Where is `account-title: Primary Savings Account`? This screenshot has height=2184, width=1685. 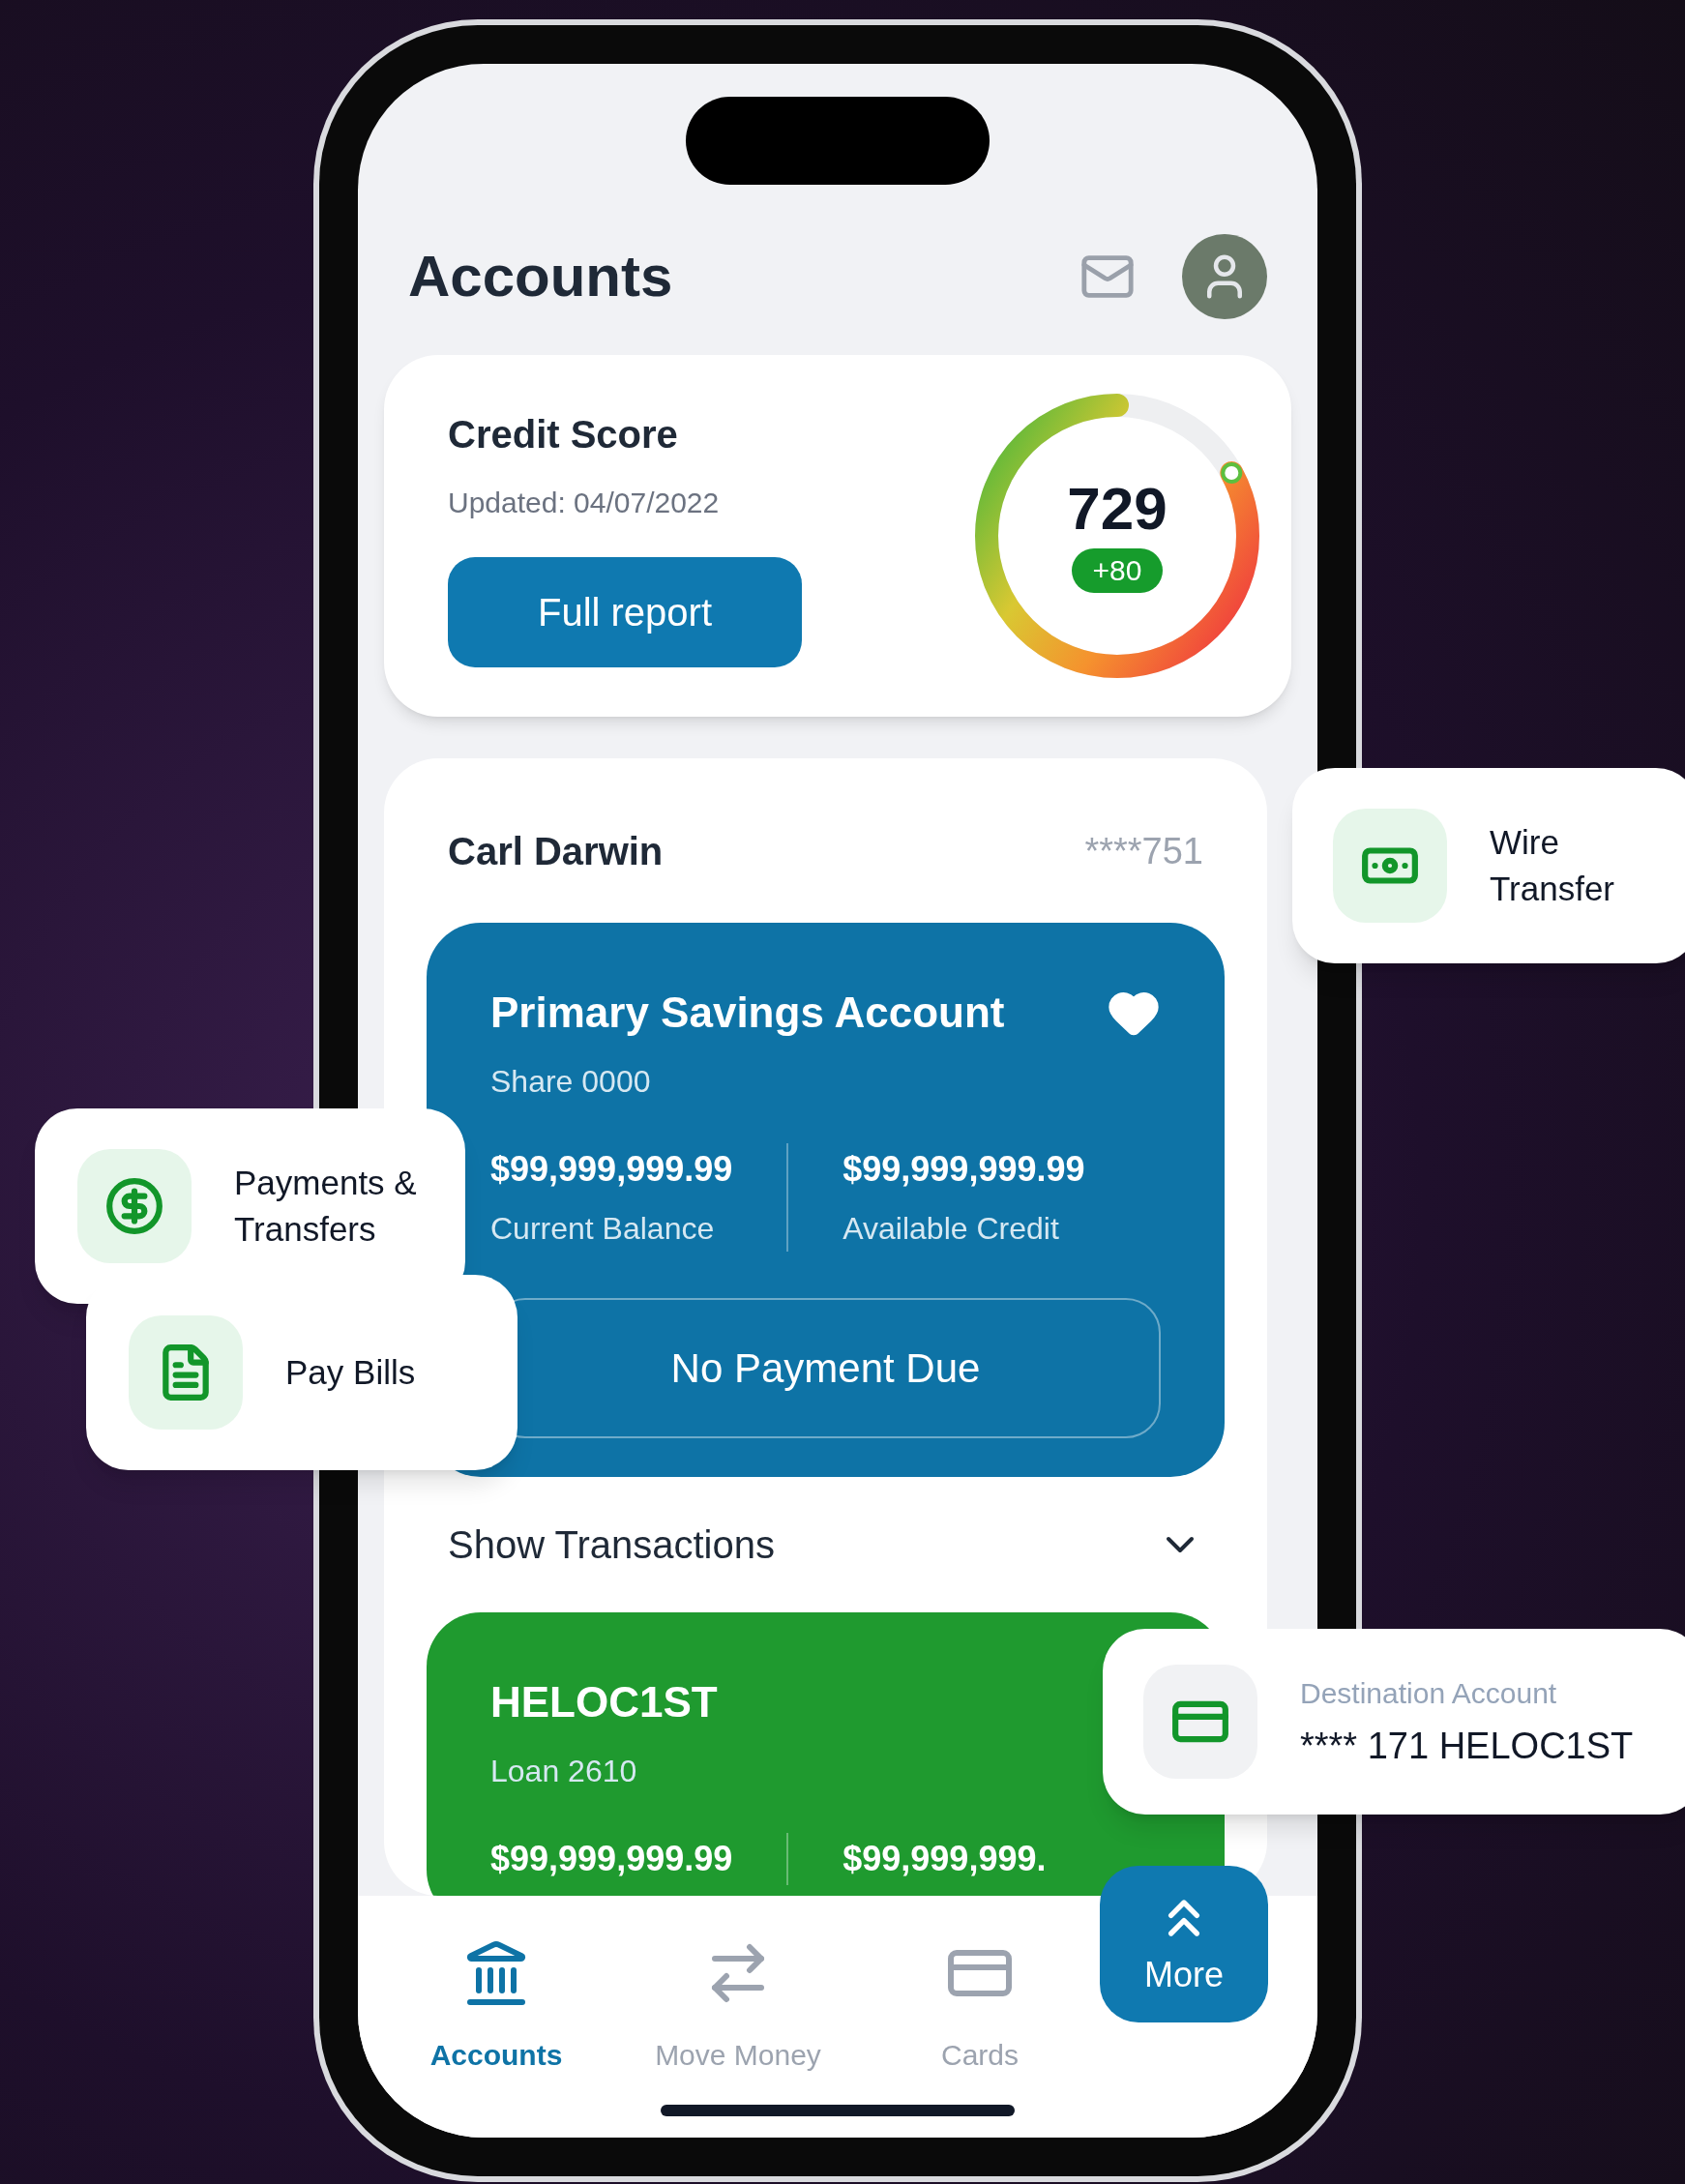
account-title: Primary Savings Account is located at coordinates (748, 1013).